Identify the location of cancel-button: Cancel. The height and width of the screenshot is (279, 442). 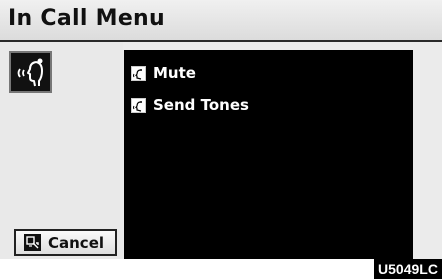
(65, 242).